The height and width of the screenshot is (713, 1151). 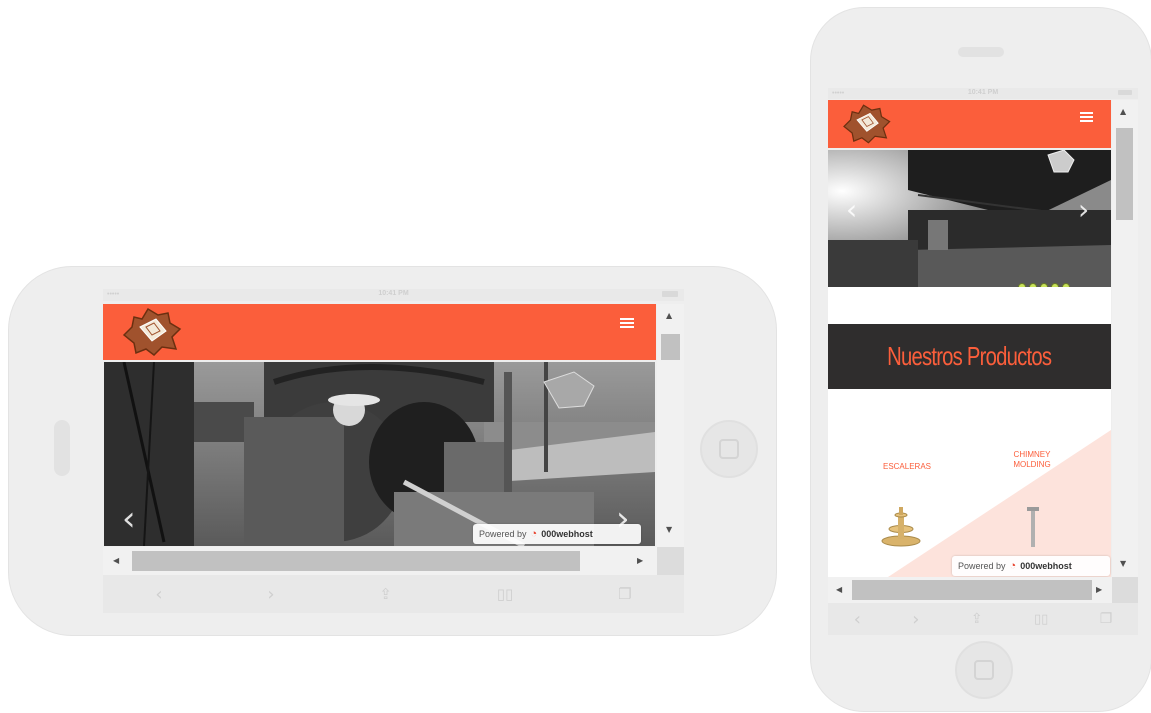 I want to click on portrait-home-button, so click(x=984, y=670).